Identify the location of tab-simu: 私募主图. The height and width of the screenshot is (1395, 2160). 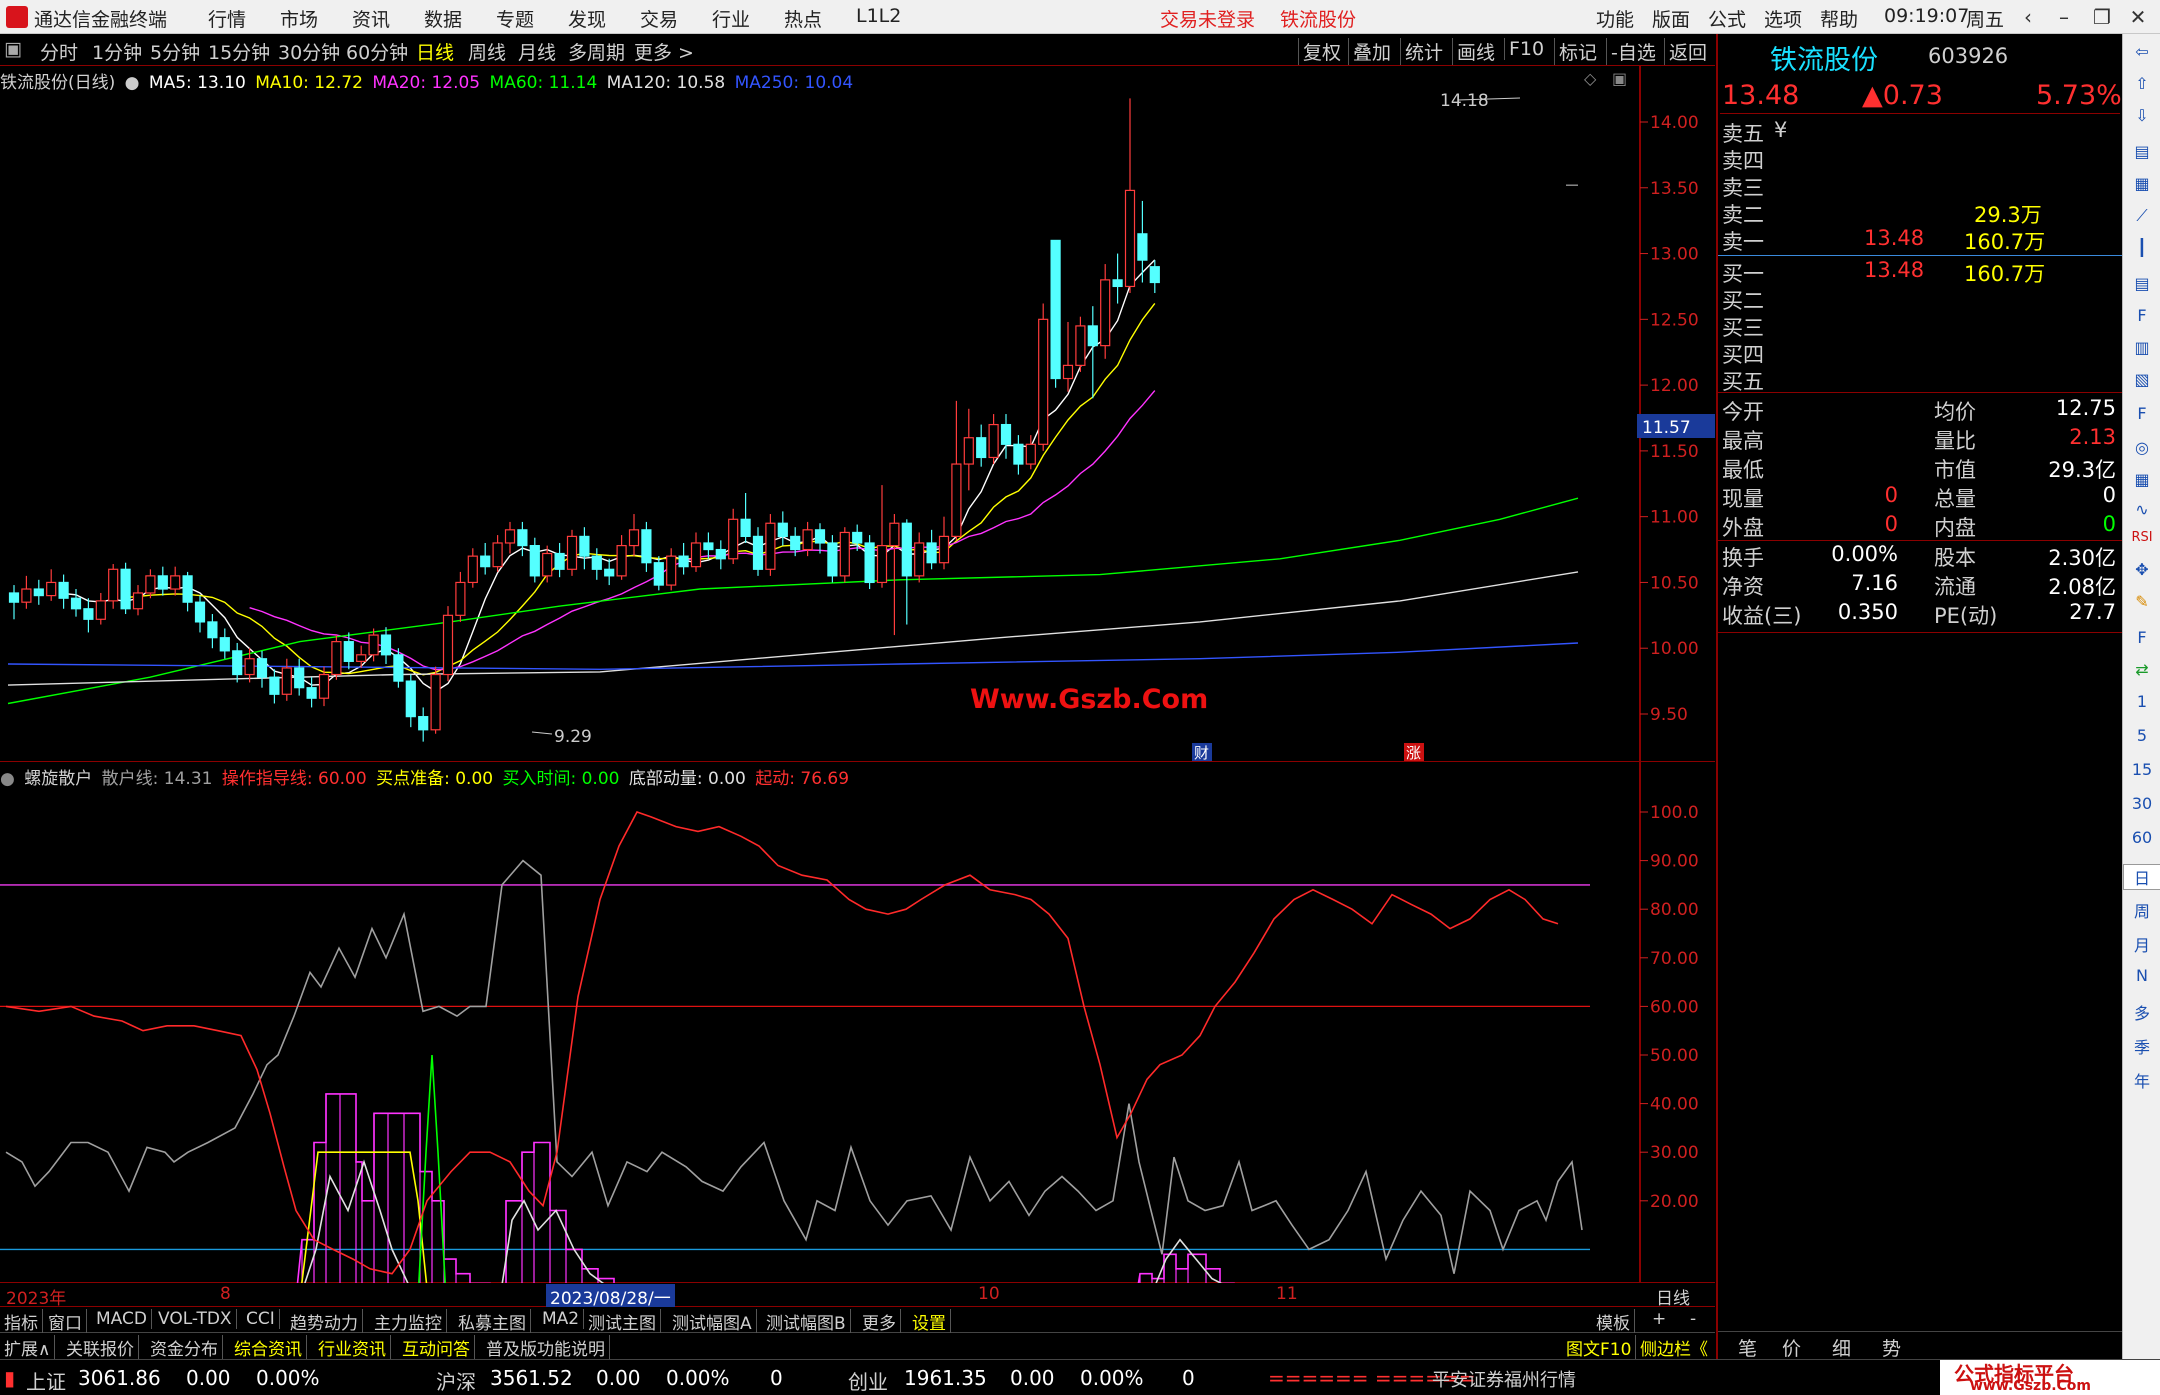
(494, 1321).